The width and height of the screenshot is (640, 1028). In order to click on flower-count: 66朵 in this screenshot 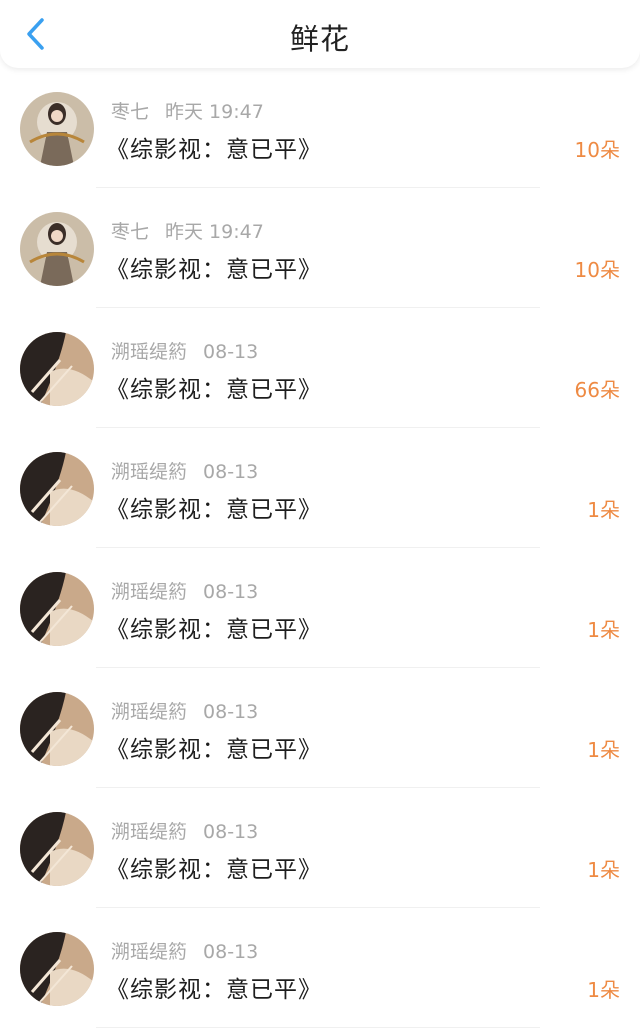, I will do `click(597, 390)`.